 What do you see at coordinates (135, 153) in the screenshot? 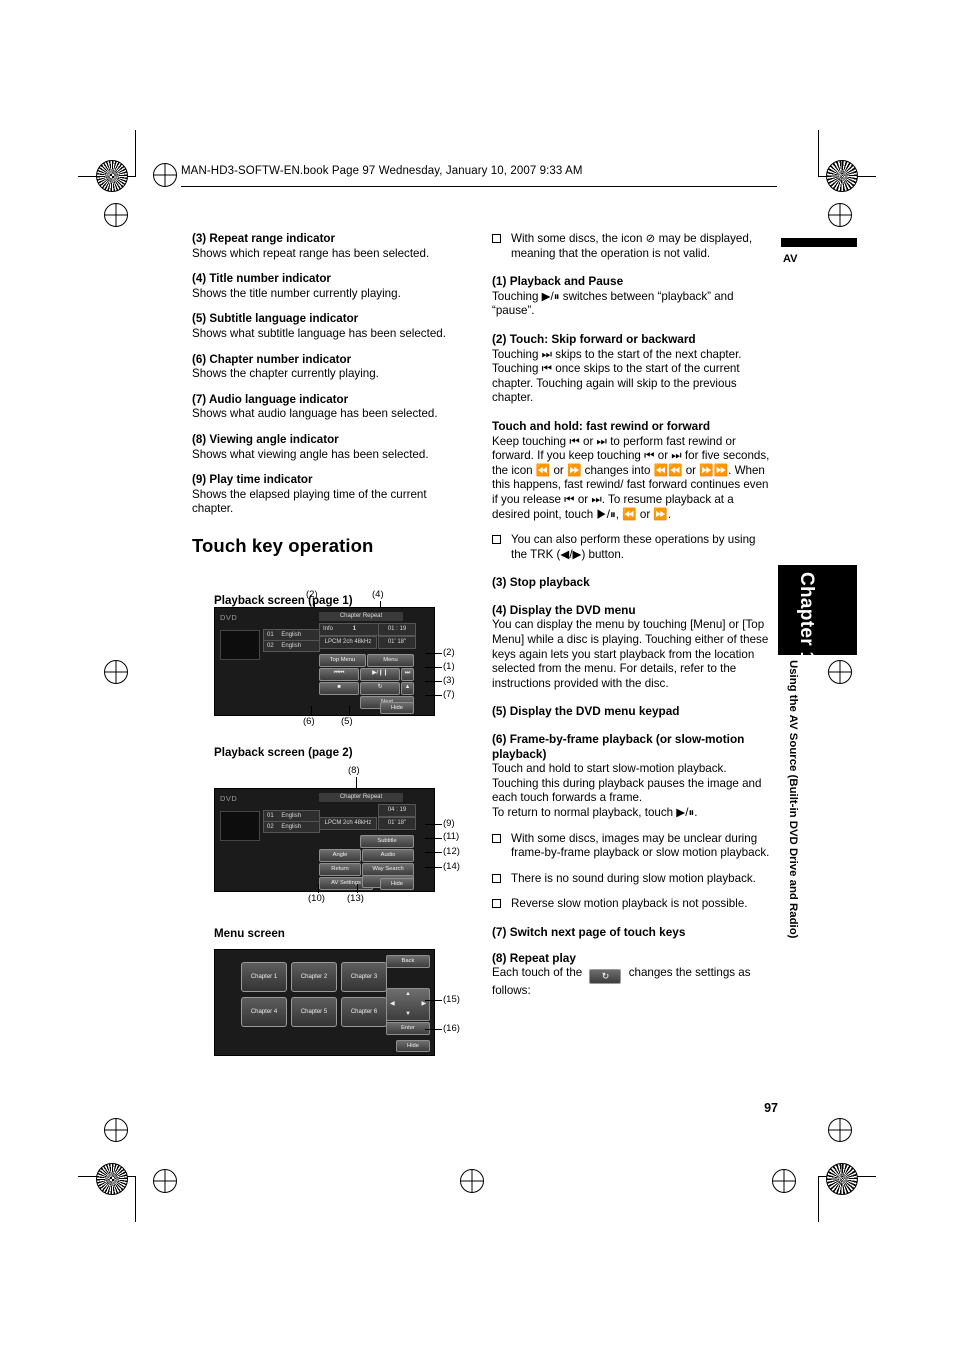
I see `crop-mark-top-left-v` at bounding box center [135, 153].